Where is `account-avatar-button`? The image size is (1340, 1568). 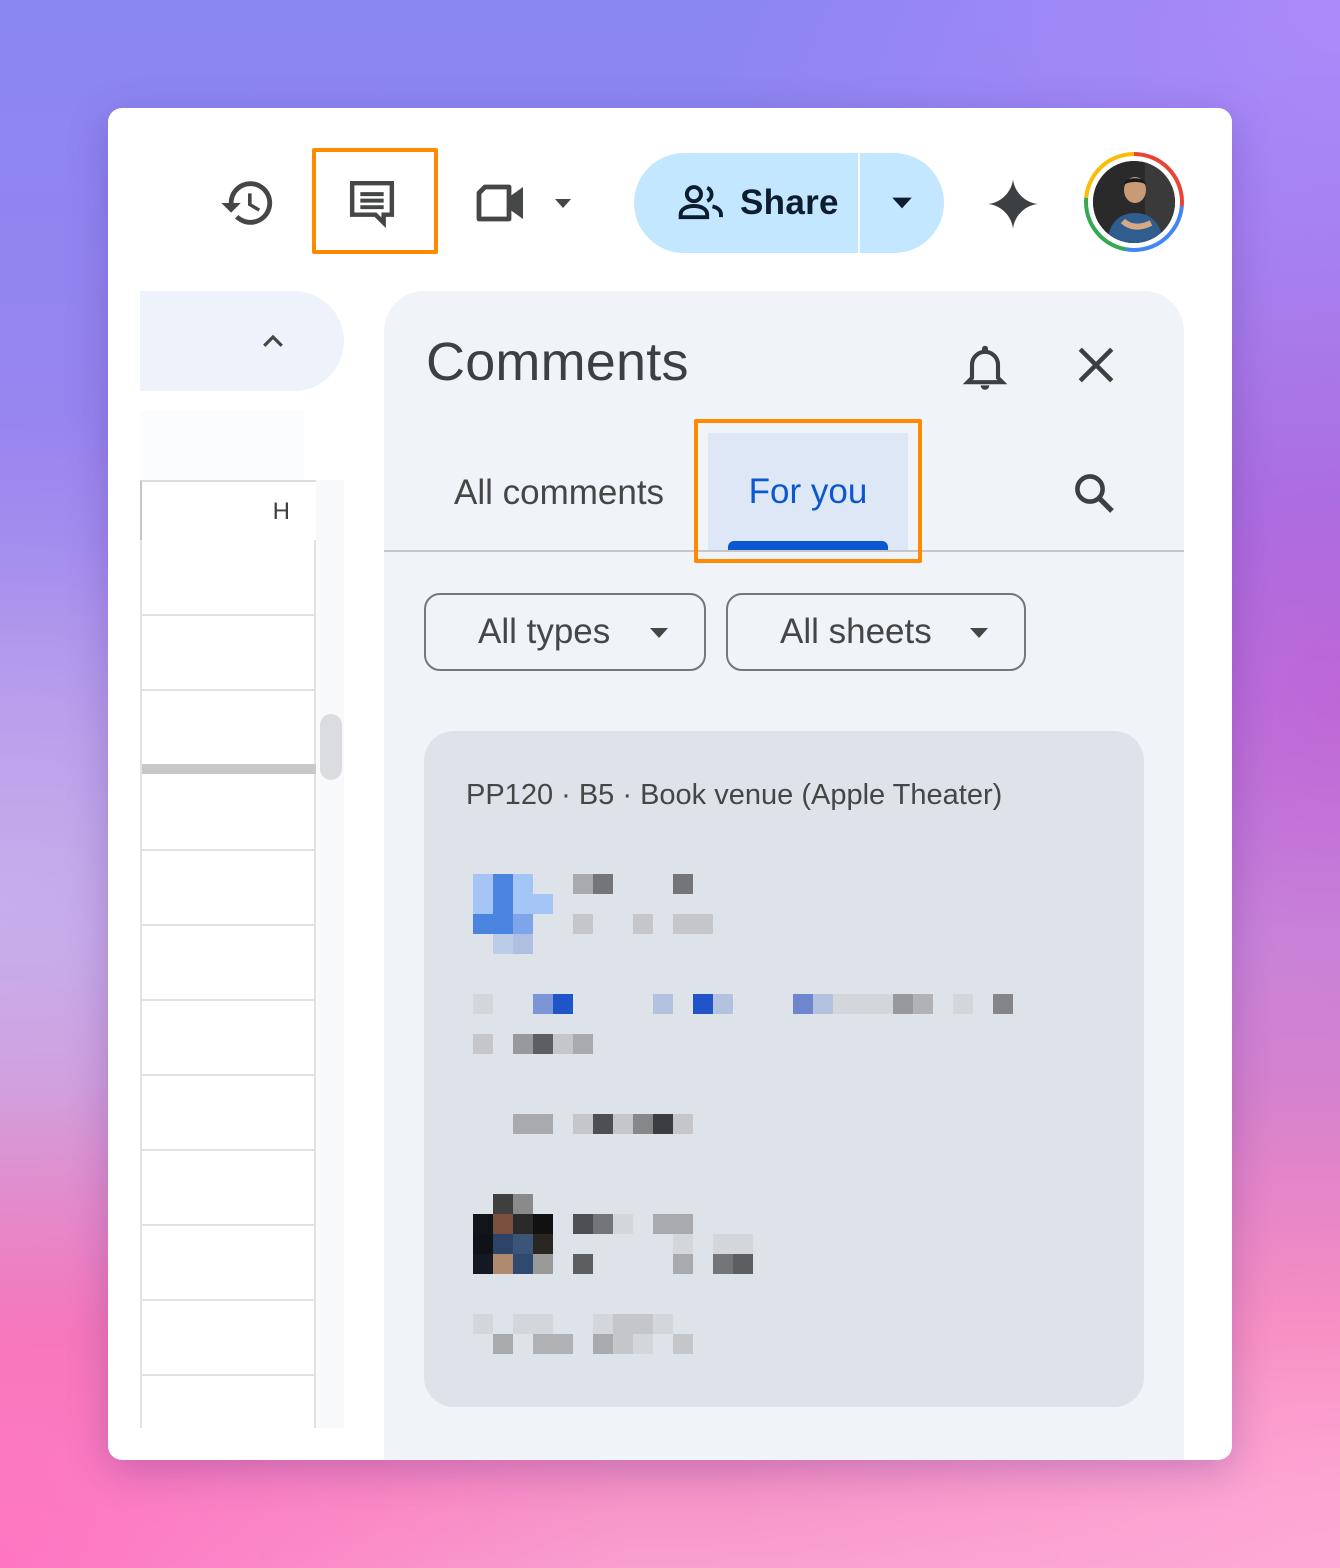
account-avatar-button is located at coordinates (1134, 202).